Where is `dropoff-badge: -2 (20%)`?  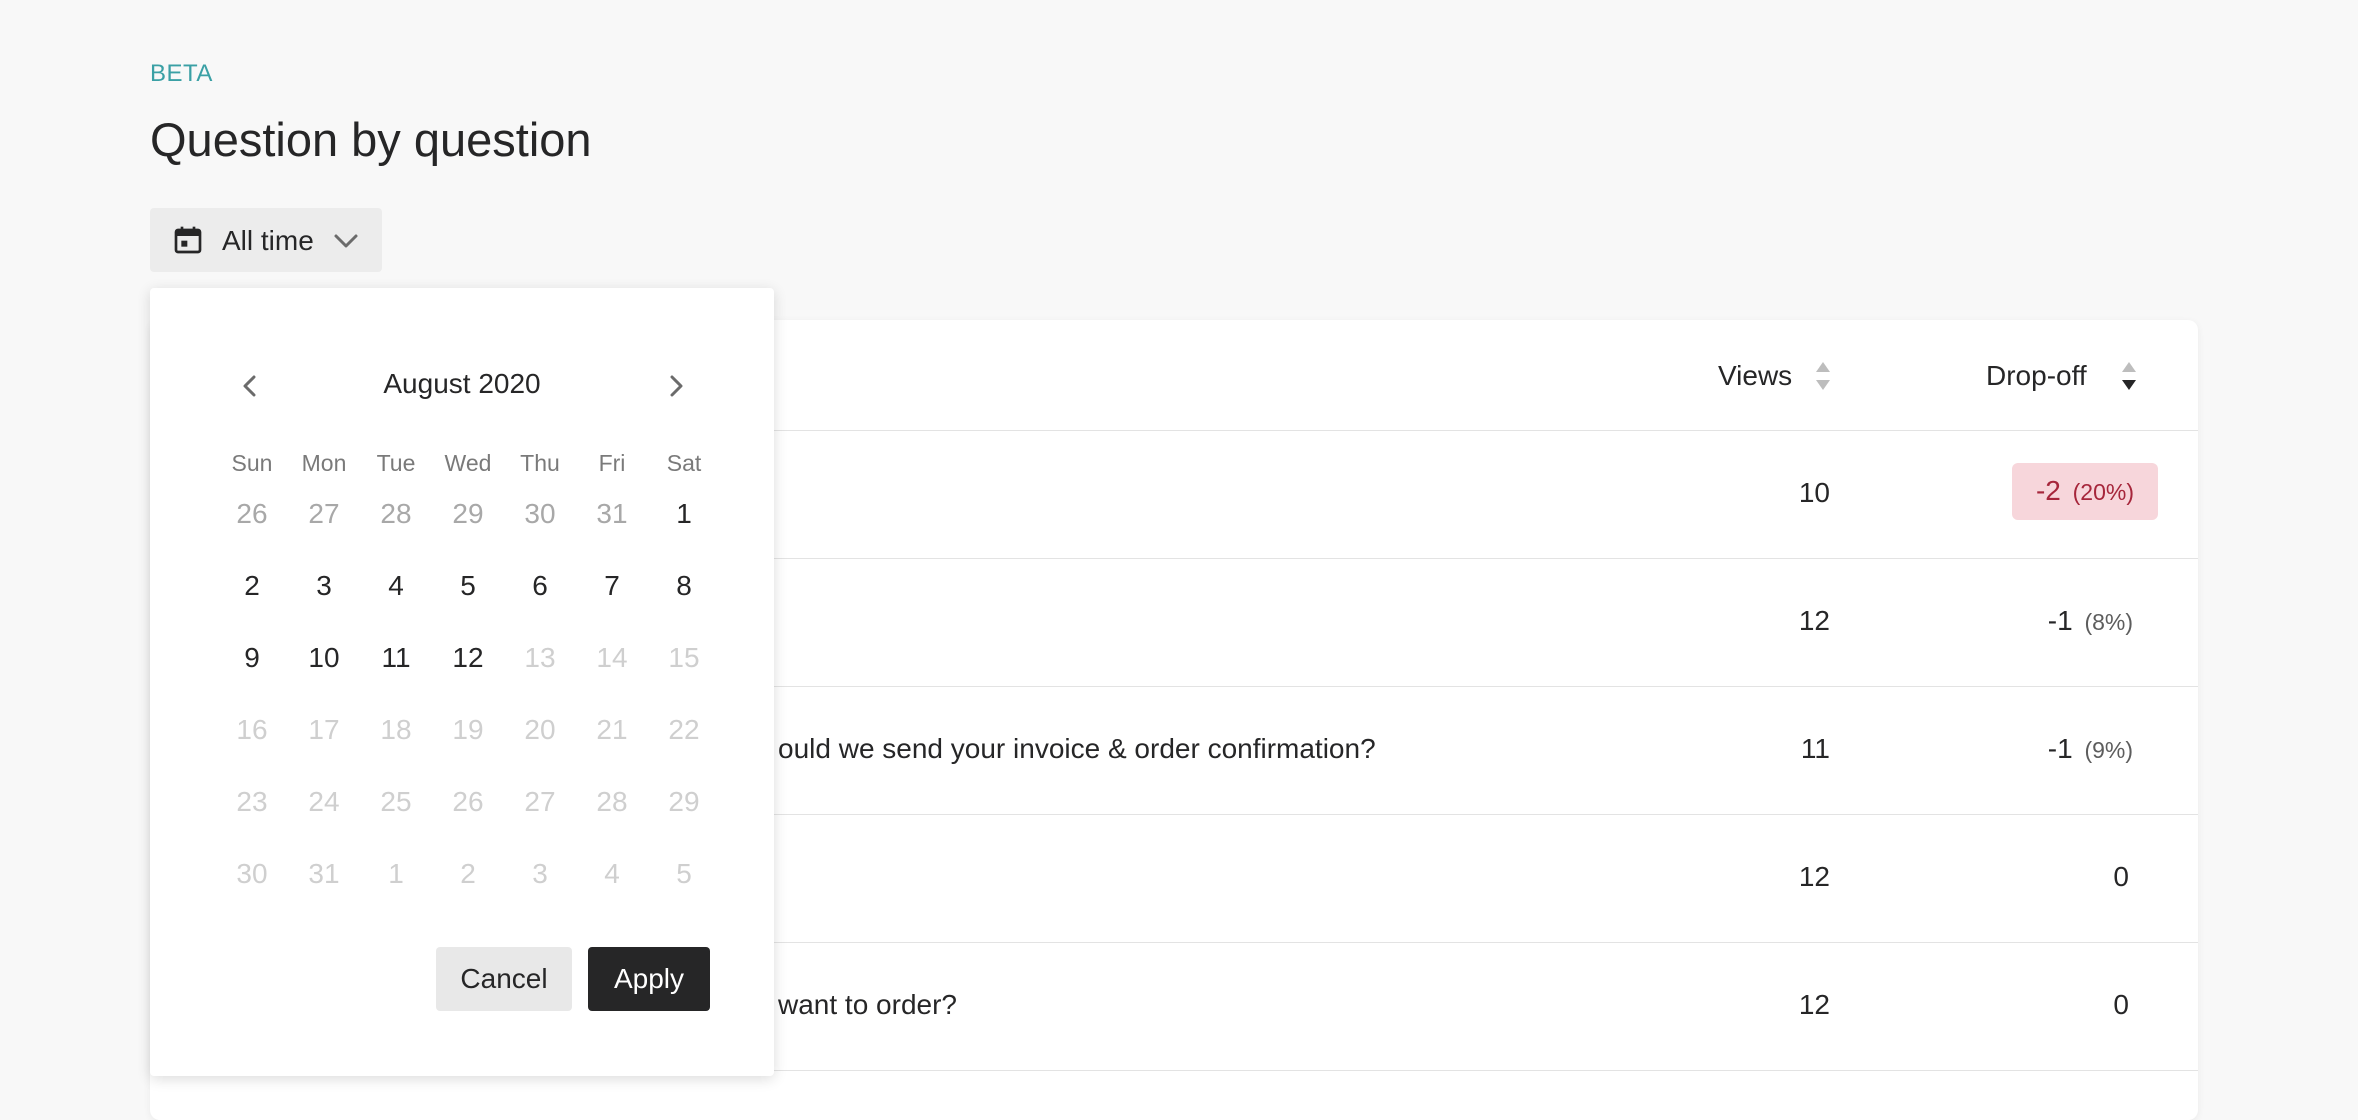
dropoff-badge: -2 (20%) is located at coordinates (2084, 491).